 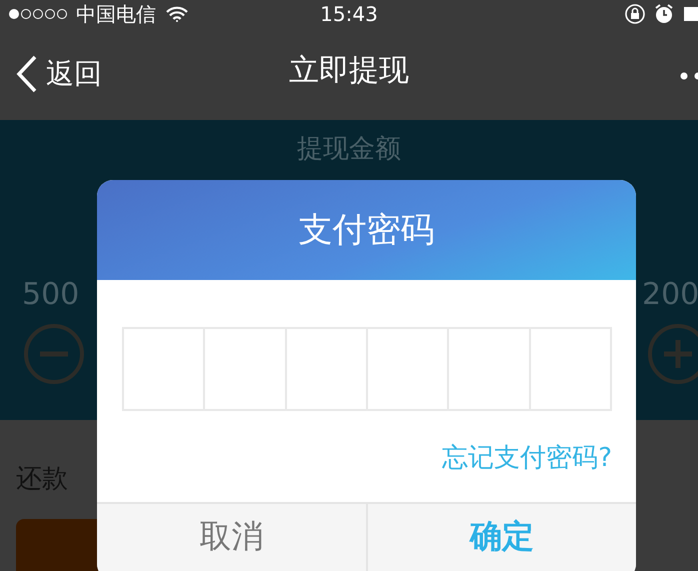 I want to click on rotation-lock-icon, so click(x=635, y=14).